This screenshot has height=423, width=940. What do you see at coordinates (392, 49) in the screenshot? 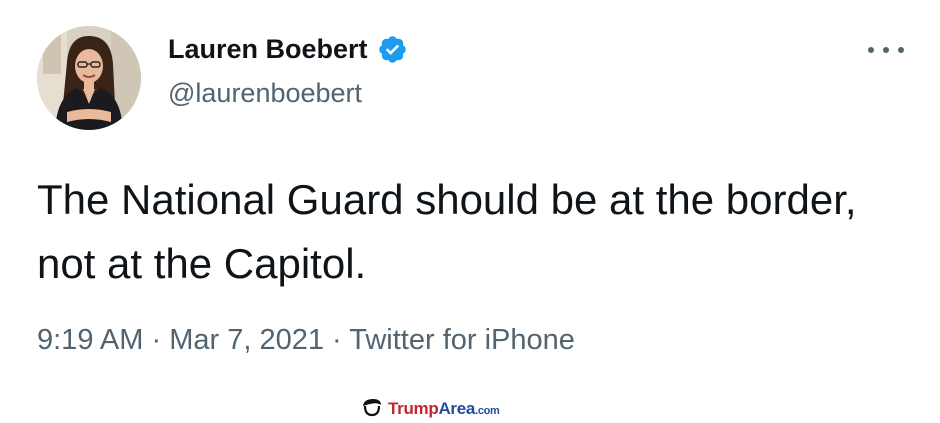
I see `verified-badge-icon` at bounding box center [392, 49].